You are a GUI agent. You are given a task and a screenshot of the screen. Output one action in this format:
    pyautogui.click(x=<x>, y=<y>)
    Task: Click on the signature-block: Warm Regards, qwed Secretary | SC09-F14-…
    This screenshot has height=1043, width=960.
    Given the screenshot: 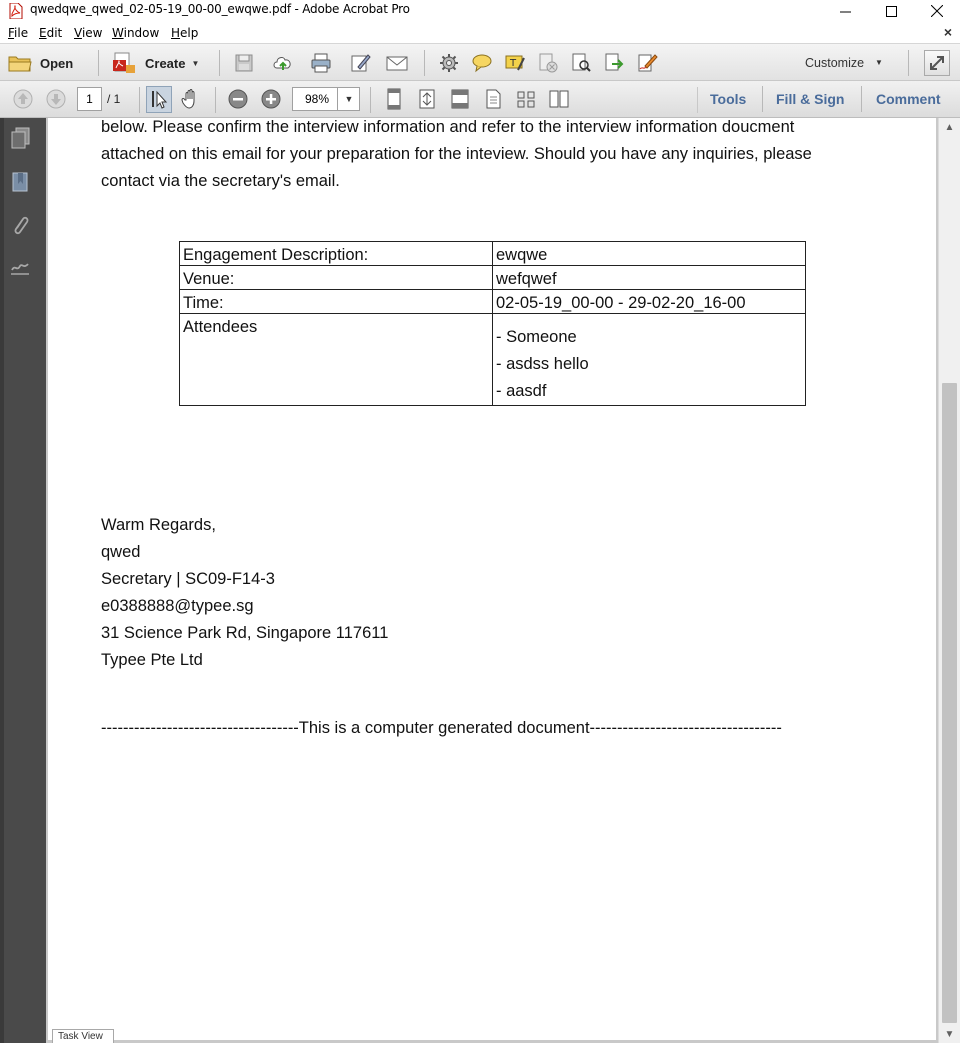 What is the action you would take?
    pyautogui.click(x=244, y=593)
    